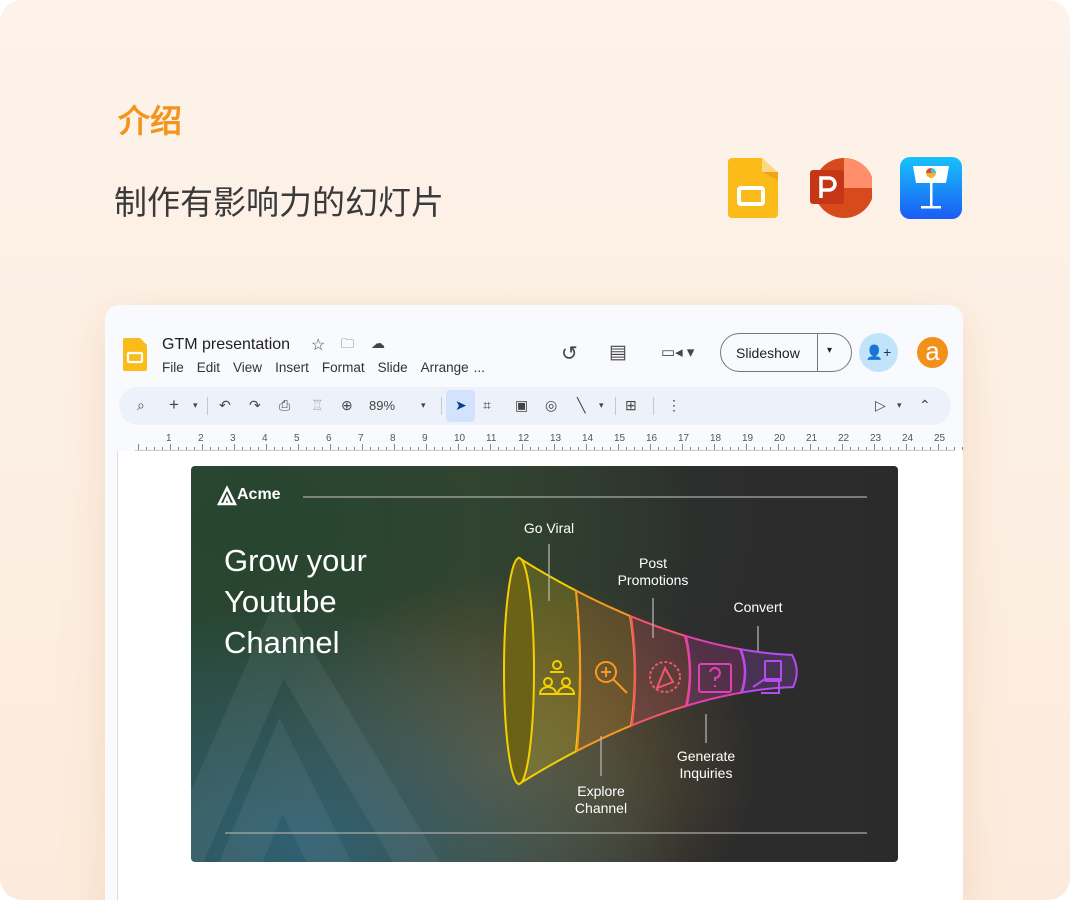 This screenshot has height=900, width=1070. Describe the element at coordinates (780, 438) in the screenshot. I see `ruler-number: 20` at that location.